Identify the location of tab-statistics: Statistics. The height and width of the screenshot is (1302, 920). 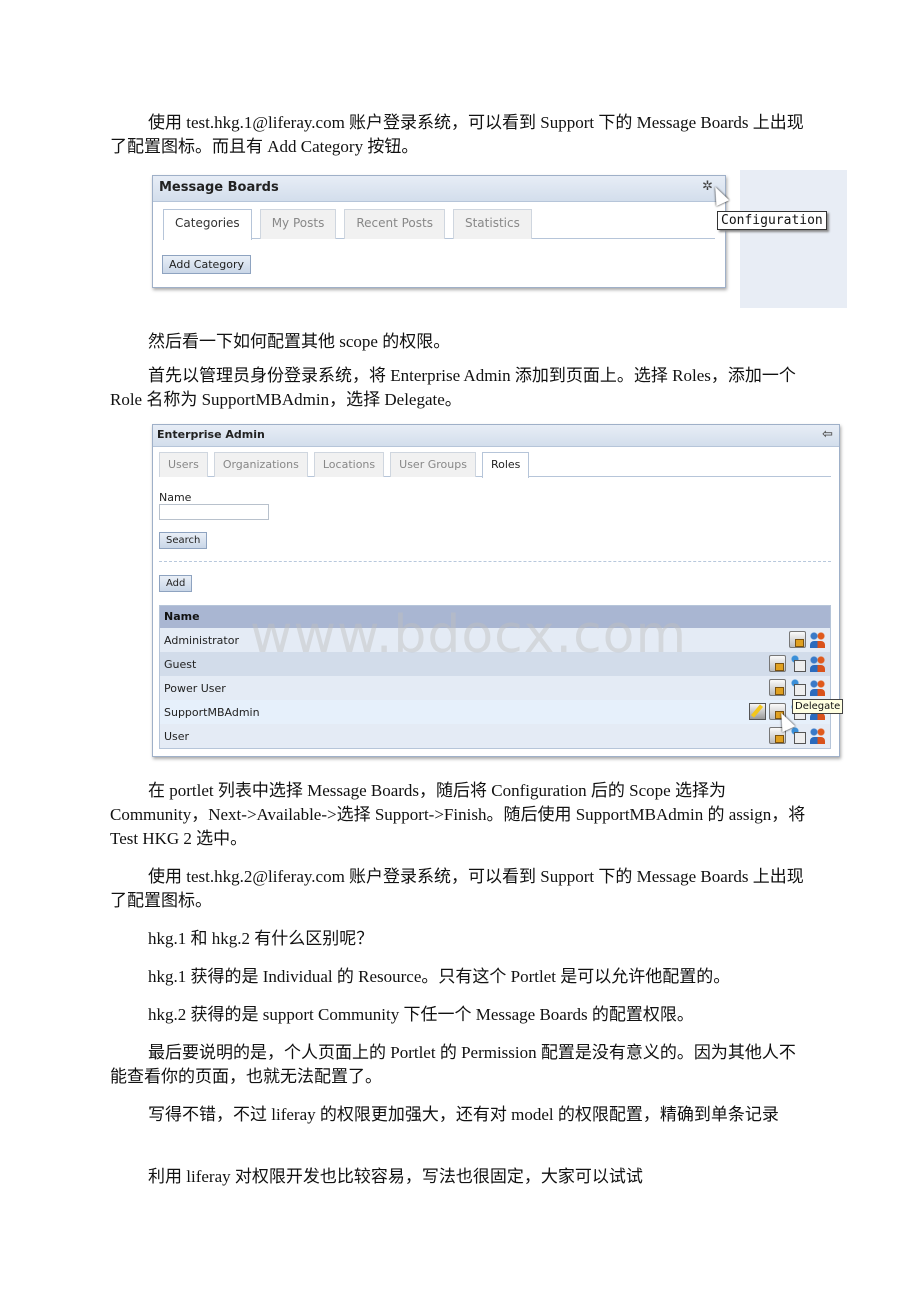
(492, 224).